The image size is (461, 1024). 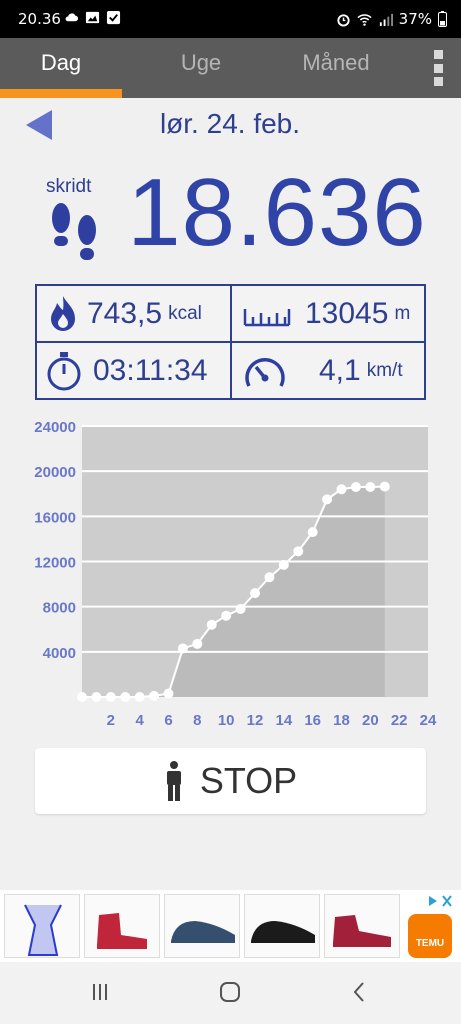 I want to click on chart-y-tick-label: 12000, so click(x=55, y=563).